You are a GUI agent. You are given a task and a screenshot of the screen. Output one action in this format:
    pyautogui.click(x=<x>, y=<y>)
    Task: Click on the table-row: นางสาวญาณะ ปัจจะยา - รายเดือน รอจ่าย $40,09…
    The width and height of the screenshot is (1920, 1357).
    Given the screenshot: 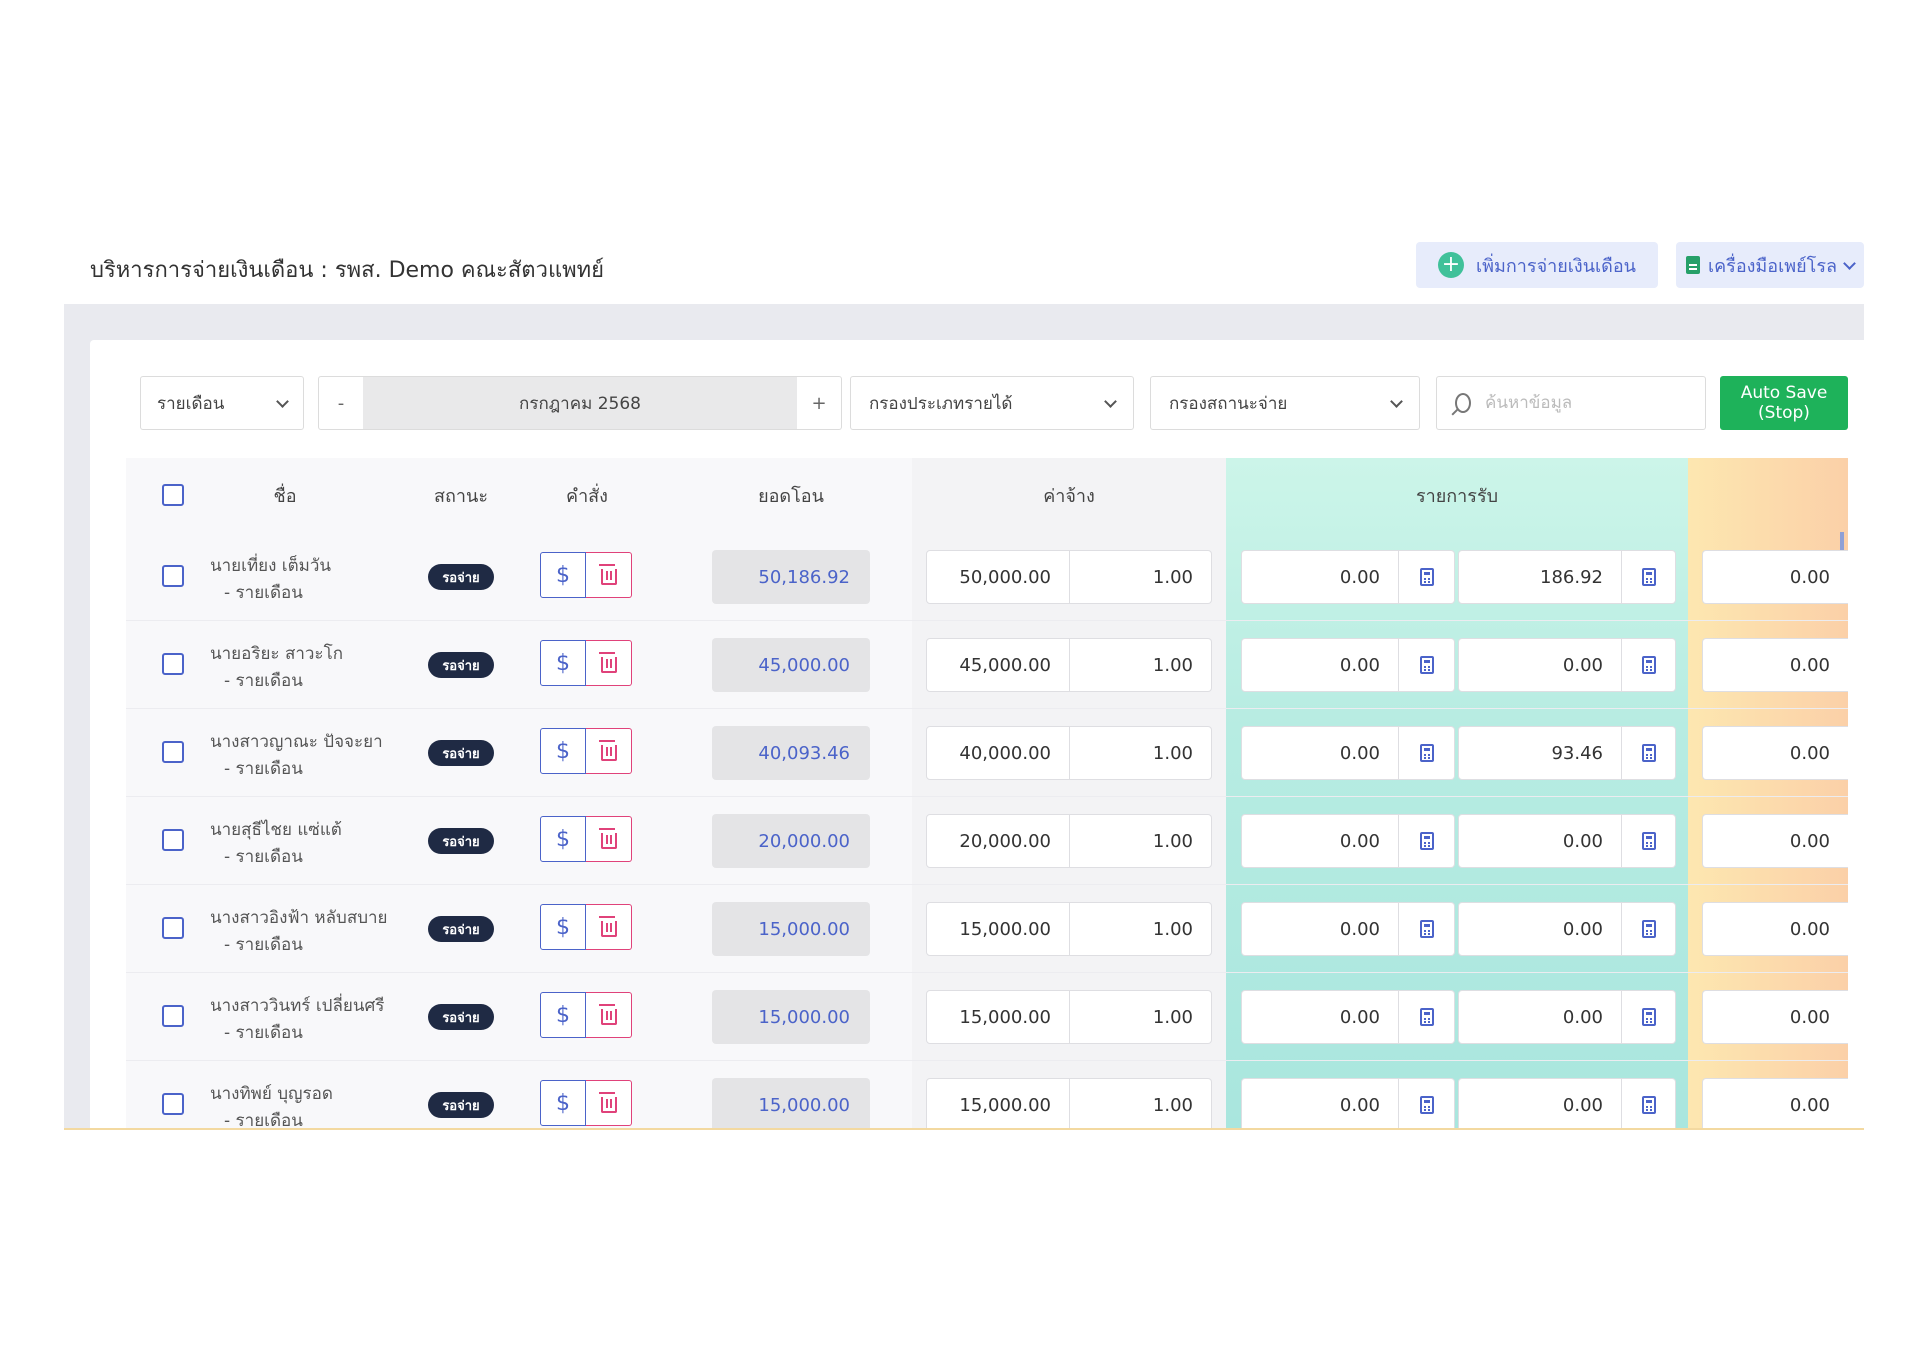 What is the action you would take?
    pyautogui.click(x=987, y=752)
    